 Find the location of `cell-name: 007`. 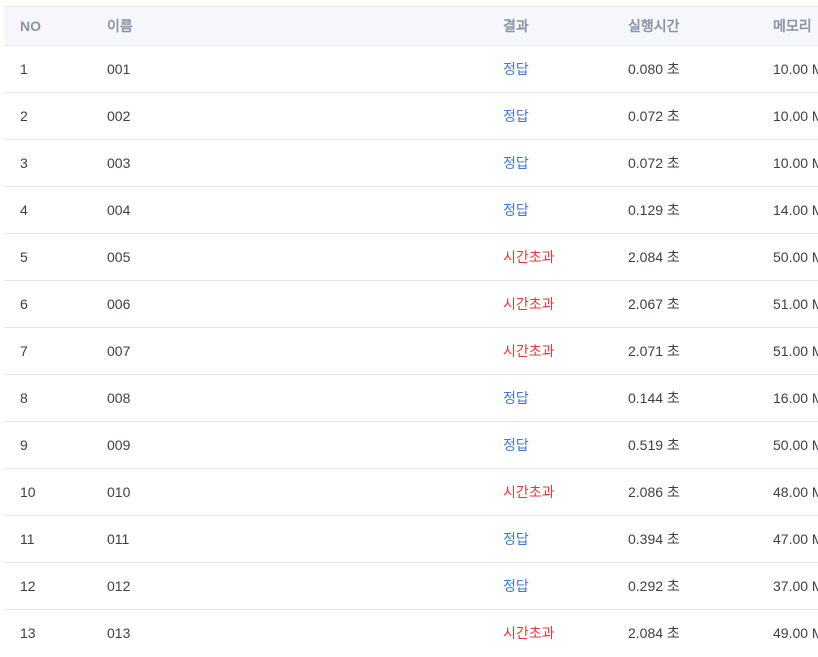

cell-name: 007 is located at coordinates (119, 351).